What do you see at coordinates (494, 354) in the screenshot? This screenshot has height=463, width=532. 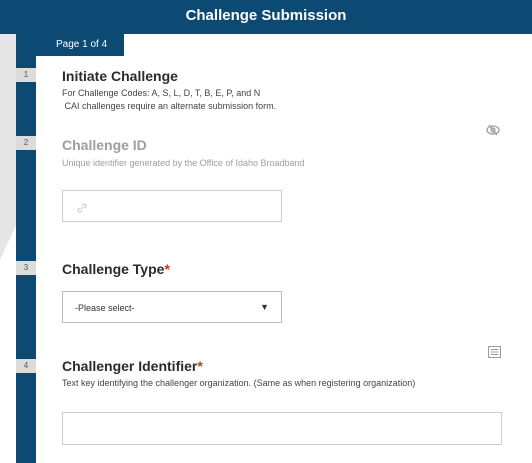 I see `keyboard-icon` at bounding box center [494, 354].